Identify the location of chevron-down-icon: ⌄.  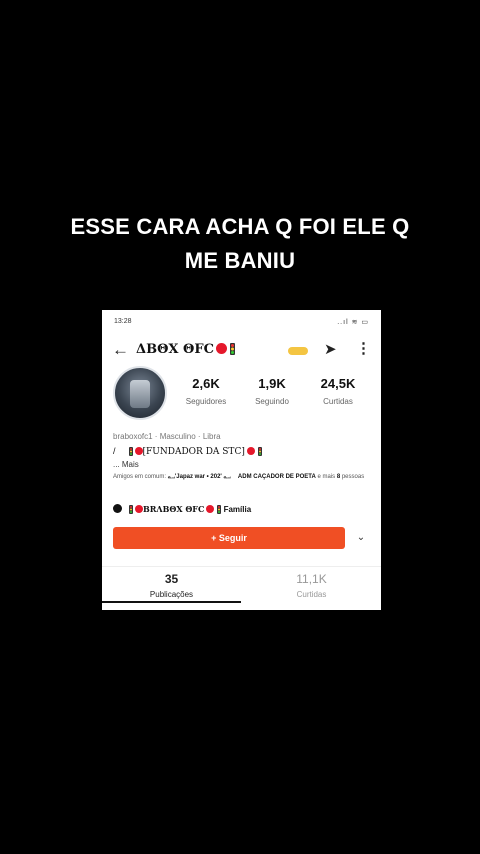
(361, 538).